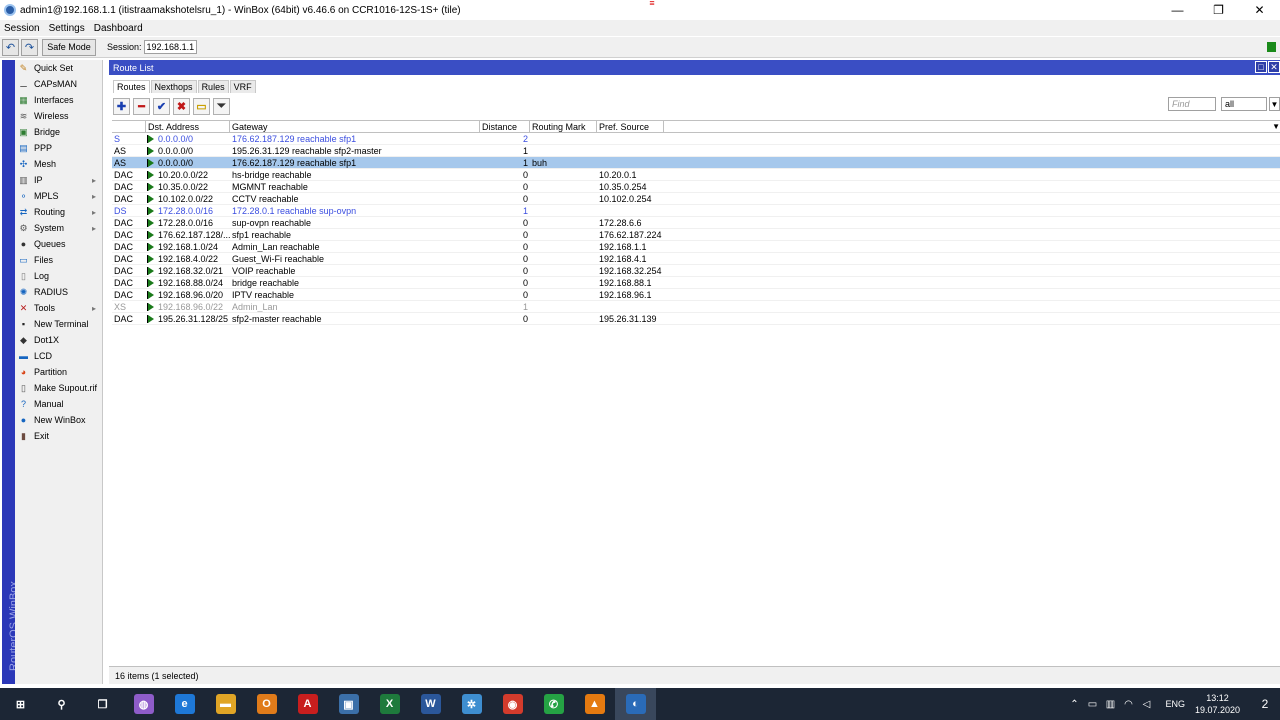  What do you see at coordinates (58, 308) in the screenshot?
I see `sidebar-item-tools: ✕ Tools ▸` at bounding box center [58, 308].